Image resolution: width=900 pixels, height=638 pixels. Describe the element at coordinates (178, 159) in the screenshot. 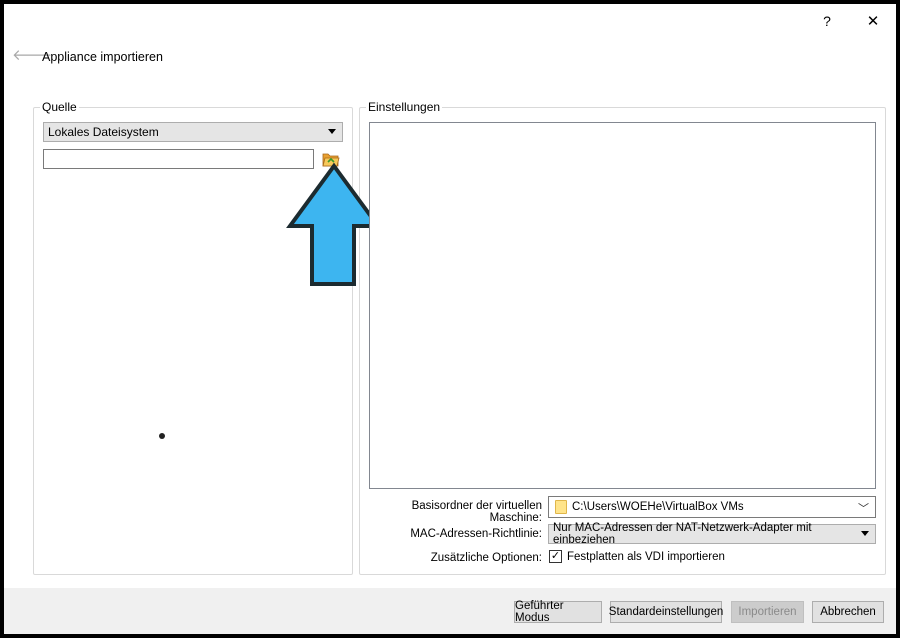

I see `file-path-input` at that location.